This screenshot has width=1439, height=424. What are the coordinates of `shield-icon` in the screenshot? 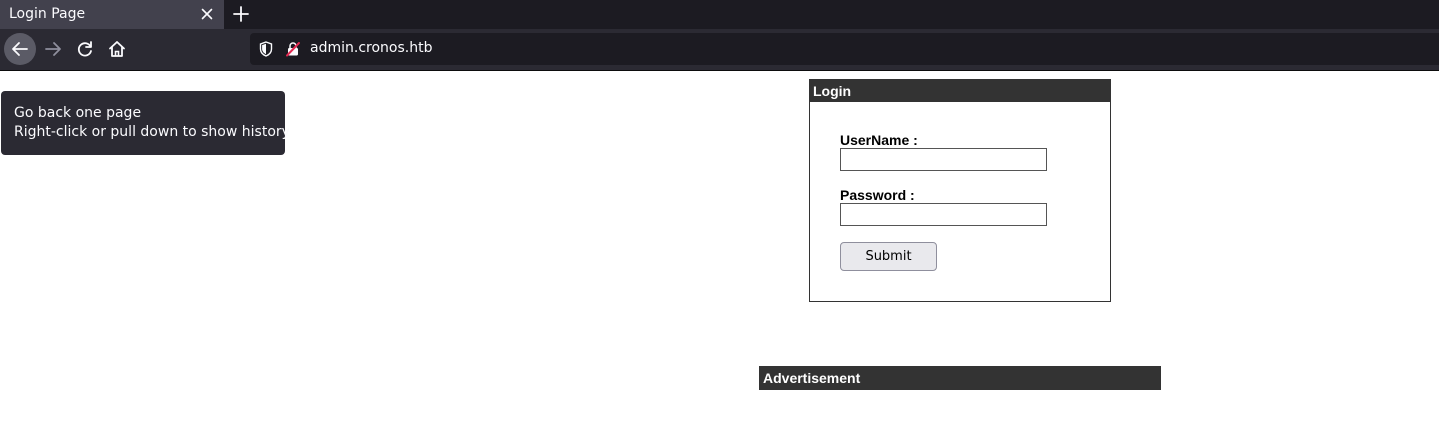 It's located at (266, 49).